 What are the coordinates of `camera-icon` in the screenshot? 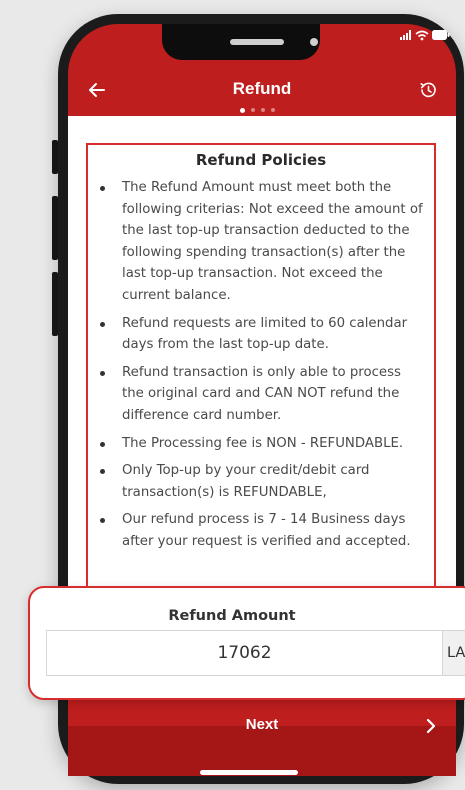 It's located at (314, 42).